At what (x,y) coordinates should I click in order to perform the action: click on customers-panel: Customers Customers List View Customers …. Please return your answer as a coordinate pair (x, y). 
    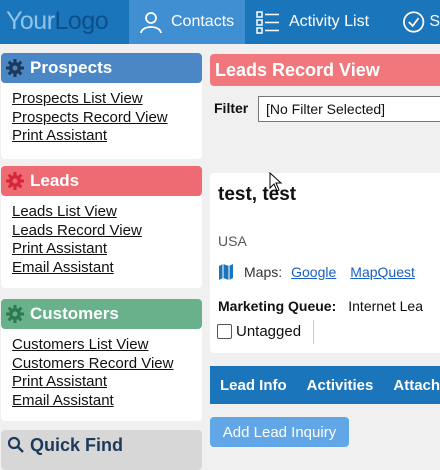
    Looking at the image, I should click on (101, 360).